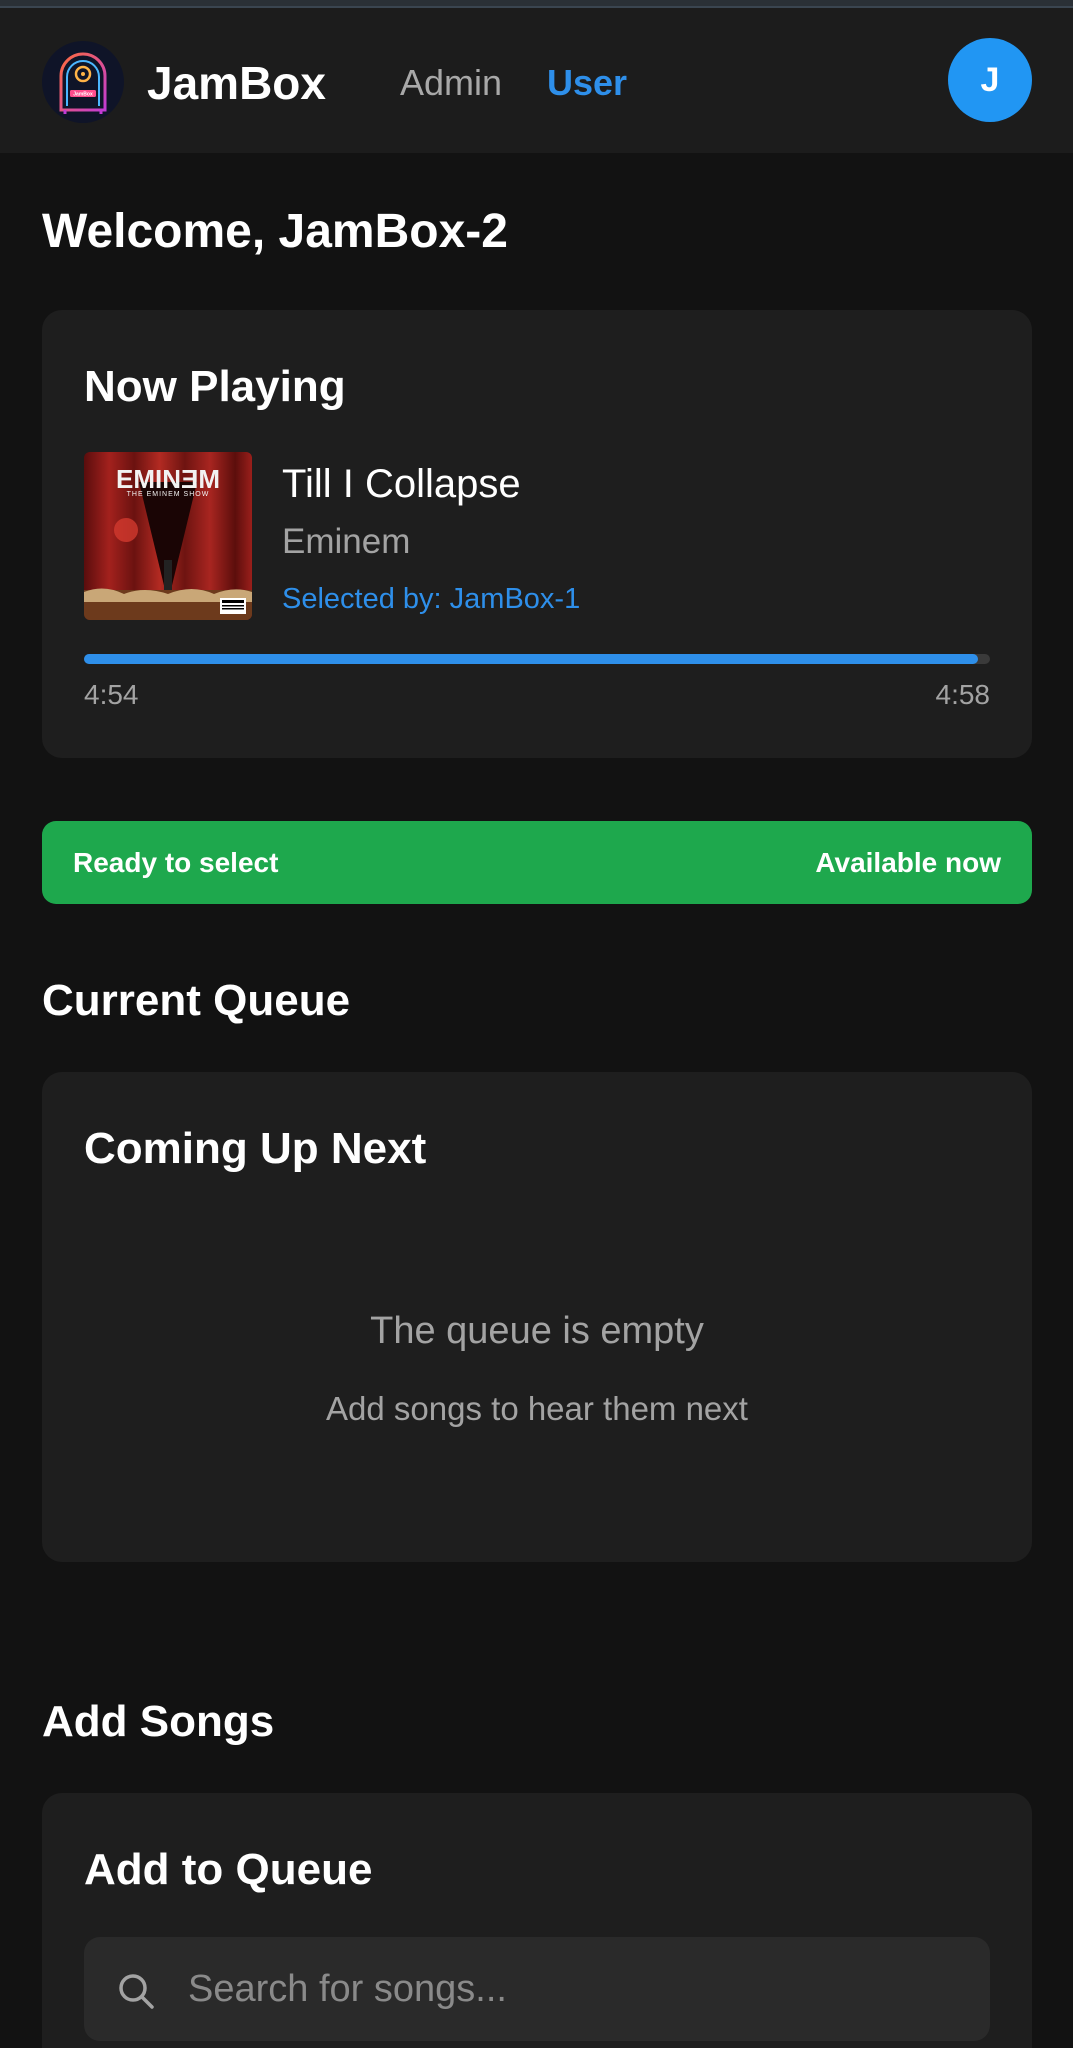 The width and height of the screenshot is (1073, 2048). Describe the element at coordinates (431, 599) in the screenshot. I see `selected-by-label: Selected by: JamBox-1` at that location.